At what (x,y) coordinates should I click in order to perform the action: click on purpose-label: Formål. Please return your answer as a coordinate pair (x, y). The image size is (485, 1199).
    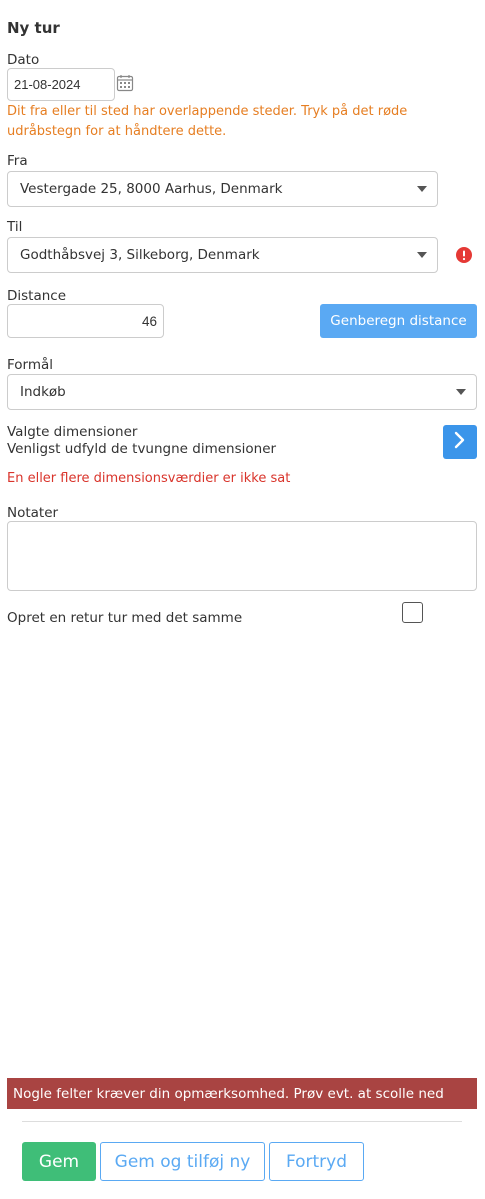
    Looking at the image, I should click on (30, 365).